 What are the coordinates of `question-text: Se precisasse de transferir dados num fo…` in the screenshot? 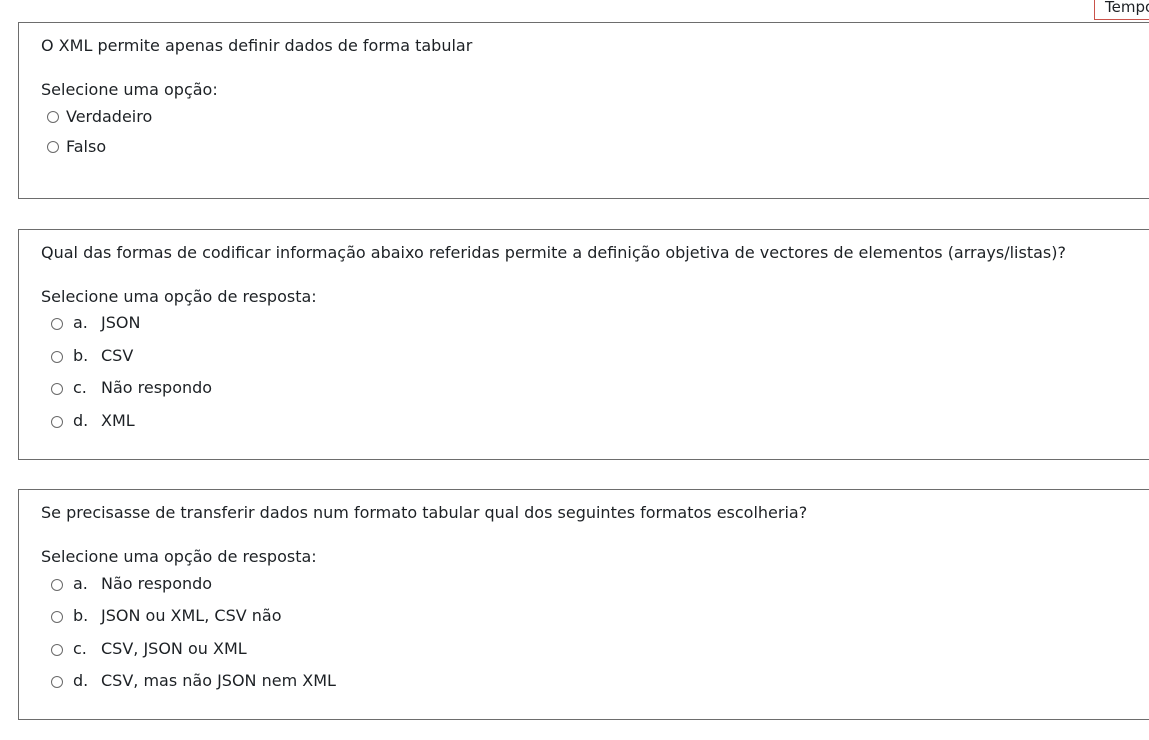 It's located at (424, 512).